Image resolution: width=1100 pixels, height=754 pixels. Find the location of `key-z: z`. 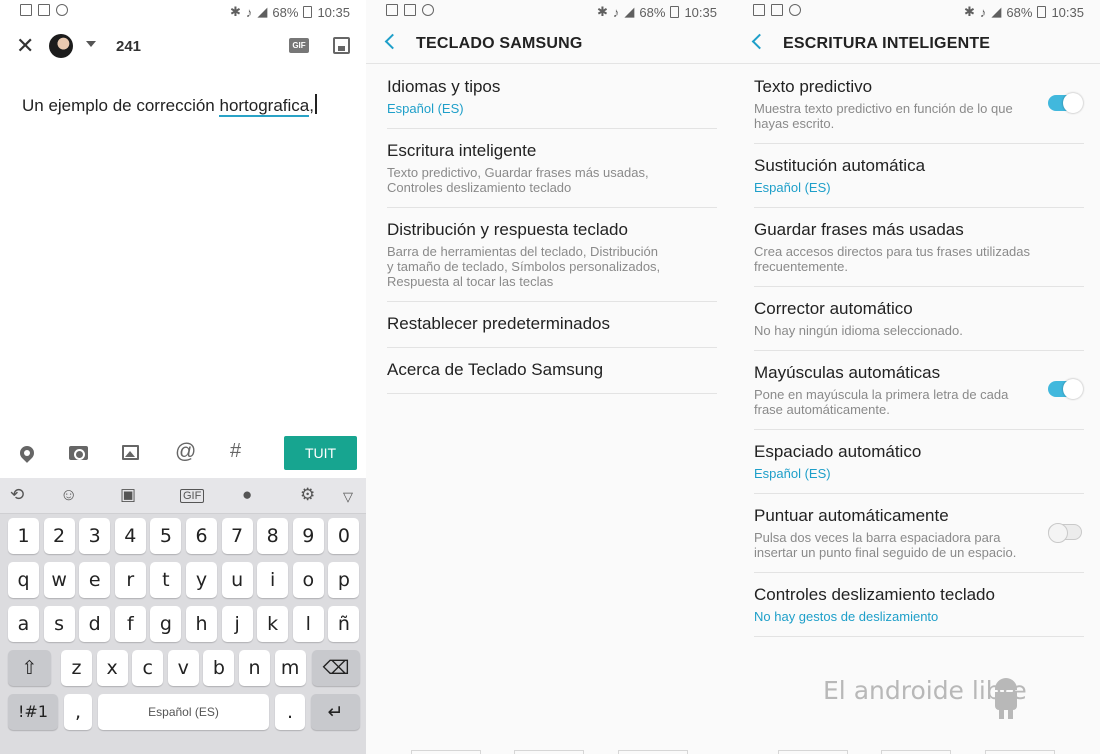

key-z: z is located at coordinates (76, 668).